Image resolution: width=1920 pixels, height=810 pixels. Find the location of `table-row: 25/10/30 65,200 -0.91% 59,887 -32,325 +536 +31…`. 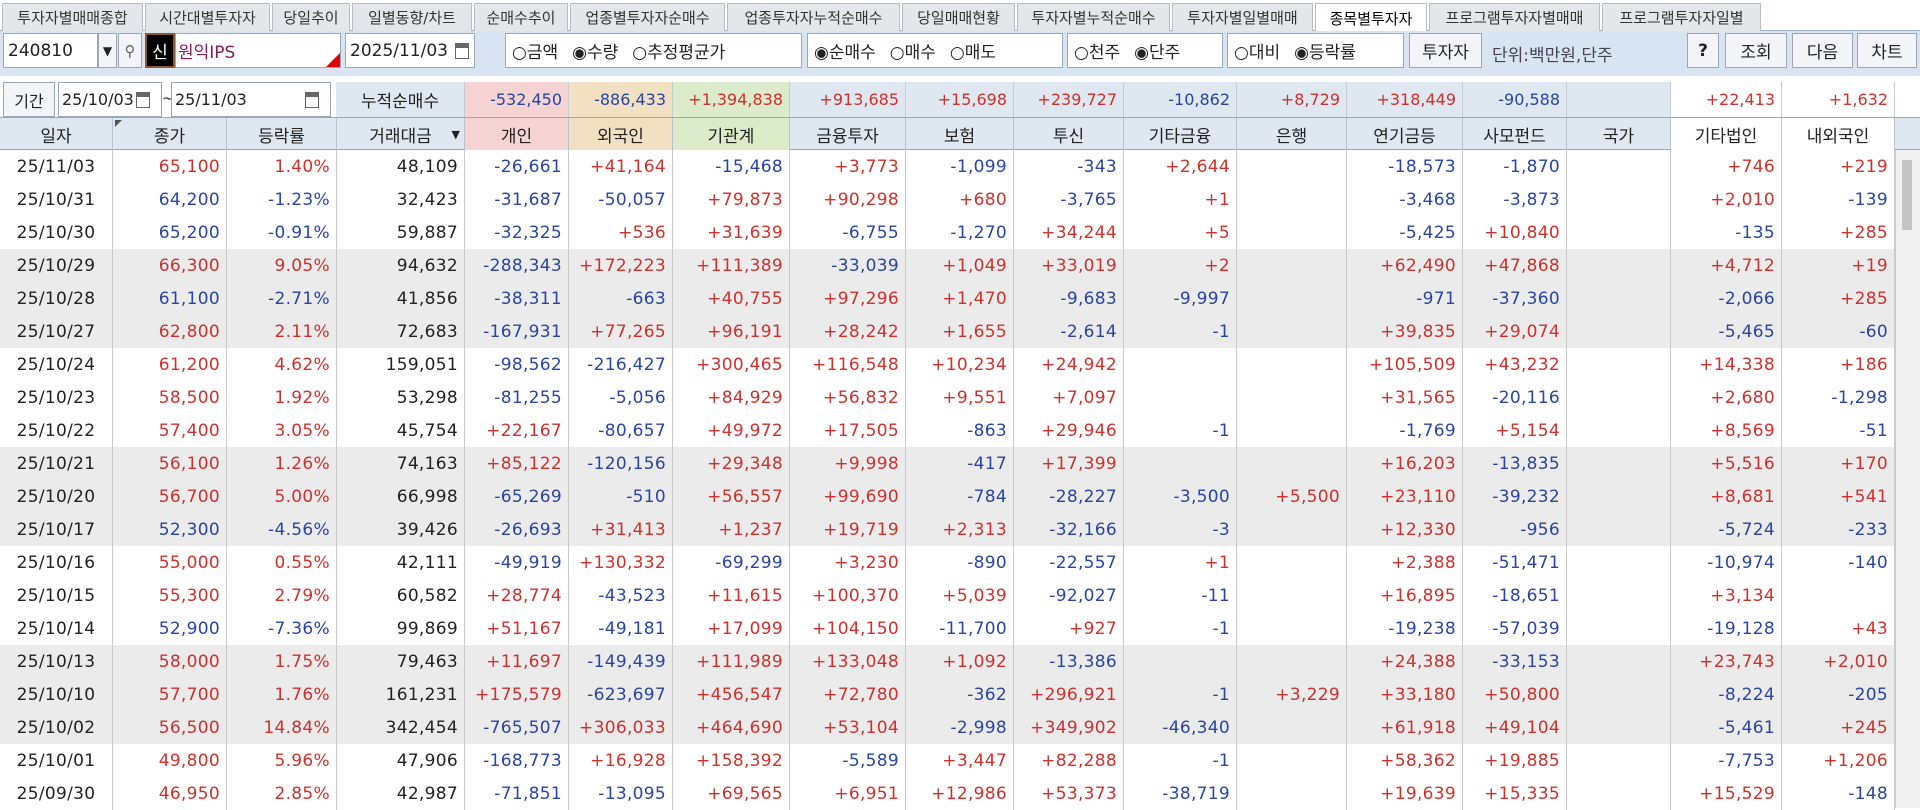

table-row: 25/10/30 65,200 -0.91% 59,887 -32,325 +536 +31… is located at coordinates (947, 232).